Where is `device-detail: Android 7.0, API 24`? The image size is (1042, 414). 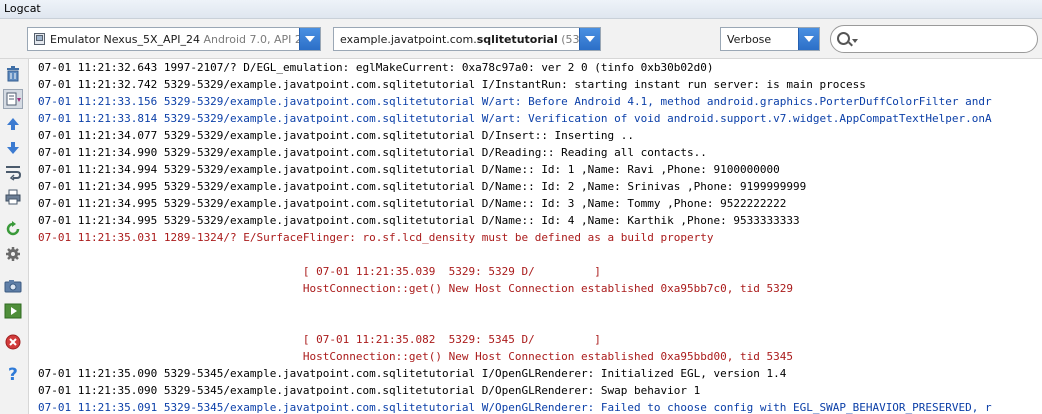
device-detail: Android 7.0, API 24 is located at coordinates (256, 39).